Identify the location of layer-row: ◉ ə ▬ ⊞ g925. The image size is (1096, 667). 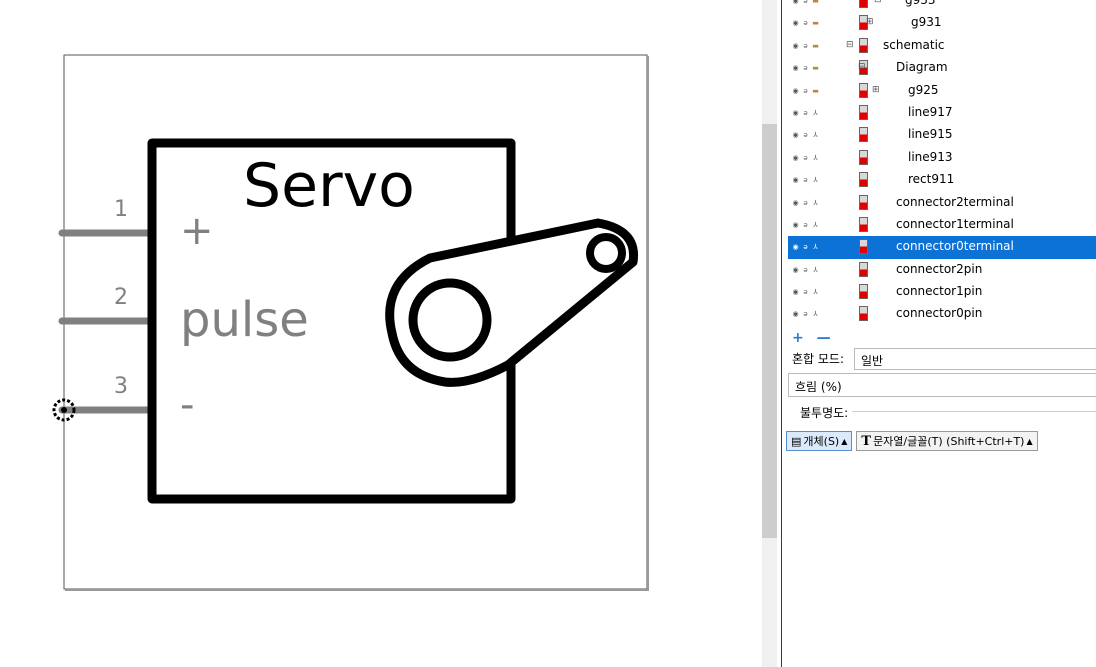
(942, 91).